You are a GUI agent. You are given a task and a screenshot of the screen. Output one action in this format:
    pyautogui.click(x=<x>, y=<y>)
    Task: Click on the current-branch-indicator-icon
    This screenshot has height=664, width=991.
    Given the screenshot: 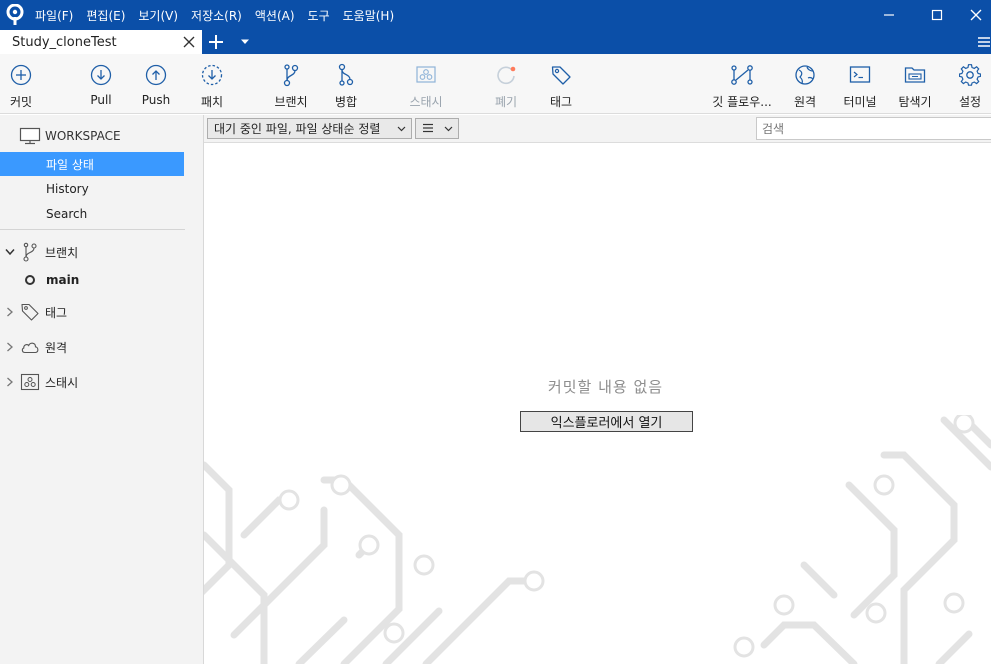 What is the action you would take?
    pyautogui.click(x=30, y=280)
    